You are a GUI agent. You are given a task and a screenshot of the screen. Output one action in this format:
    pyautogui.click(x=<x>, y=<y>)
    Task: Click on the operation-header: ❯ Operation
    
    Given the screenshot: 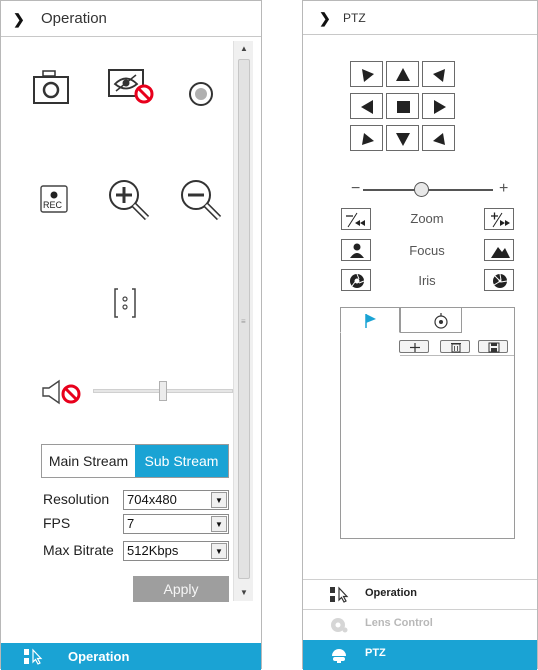 What is the action you would take?
    pyautogui.click(x=131, y=19)
    